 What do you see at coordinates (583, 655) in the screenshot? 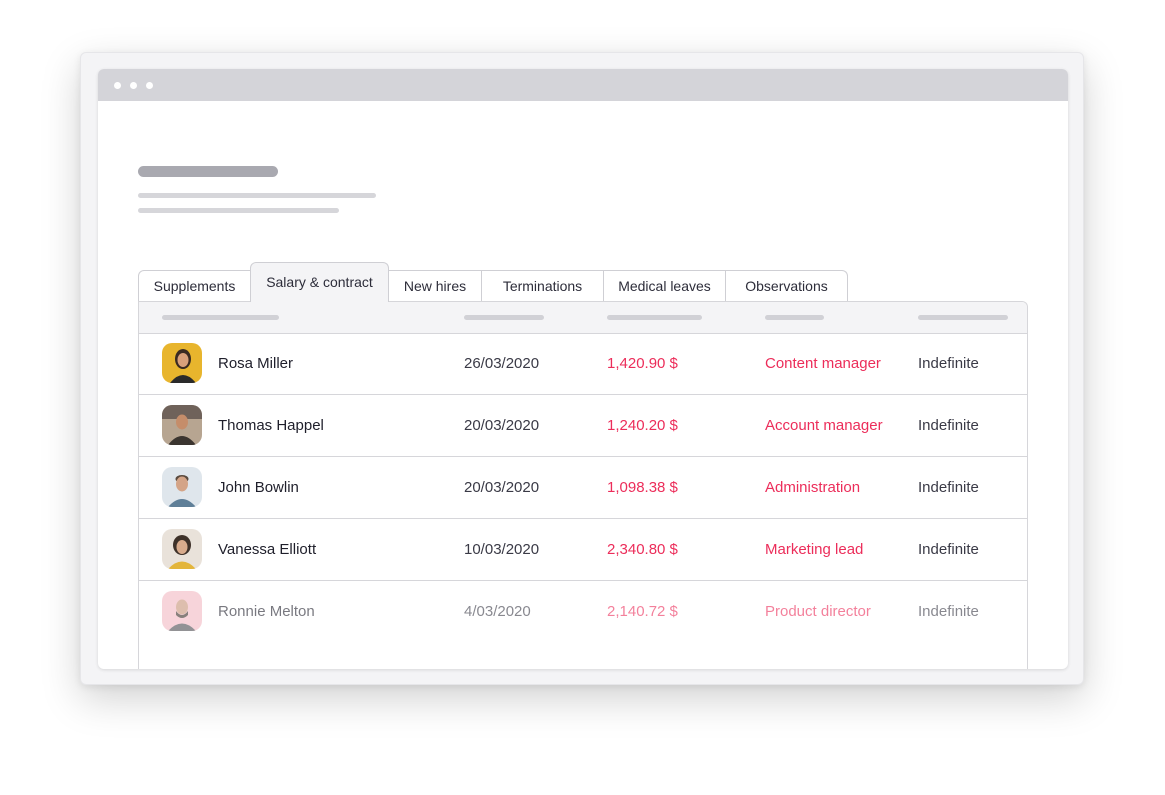
I see `scroll-fade` at bounding box center [583, 655].